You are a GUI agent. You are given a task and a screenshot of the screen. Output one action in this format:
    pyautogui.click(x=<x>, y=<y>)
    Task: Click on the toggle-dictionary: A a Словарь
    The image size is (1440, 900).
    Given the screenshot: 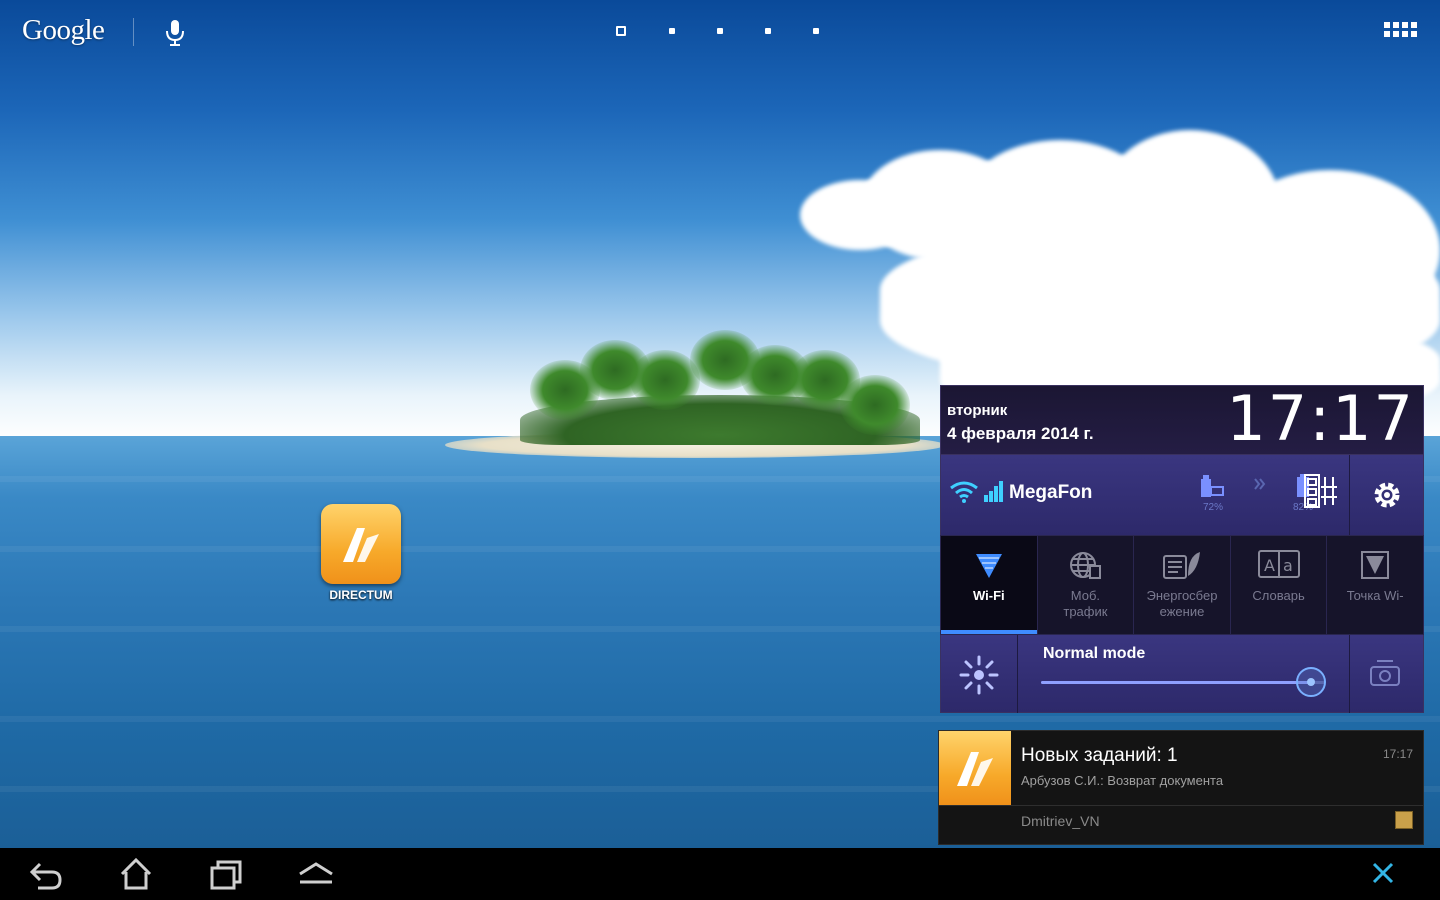 What is the action you would take?
    pyautogui.click(x=1279, y=585)
    